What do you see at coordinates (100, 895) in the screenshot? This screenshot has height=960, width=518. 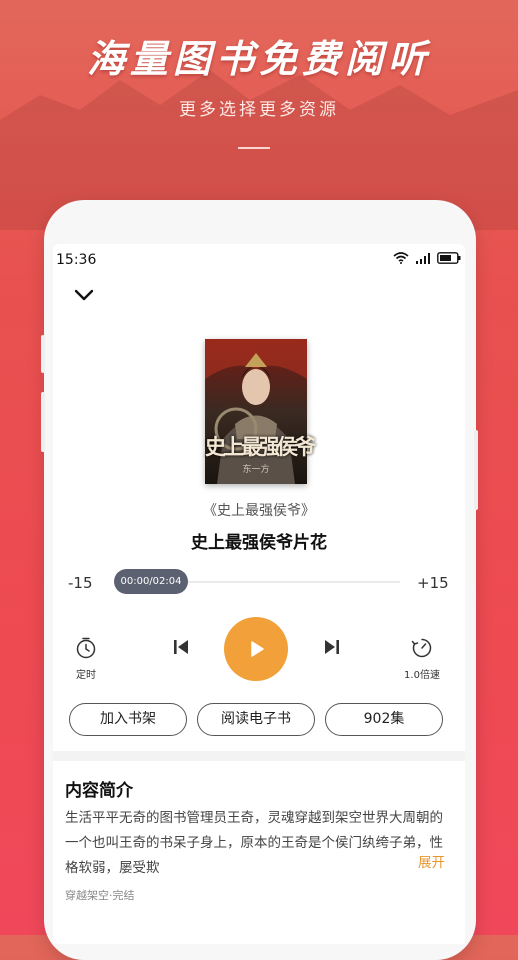 I see `book-tags: 穿越架空·完结` at bounding box center [100, 895].